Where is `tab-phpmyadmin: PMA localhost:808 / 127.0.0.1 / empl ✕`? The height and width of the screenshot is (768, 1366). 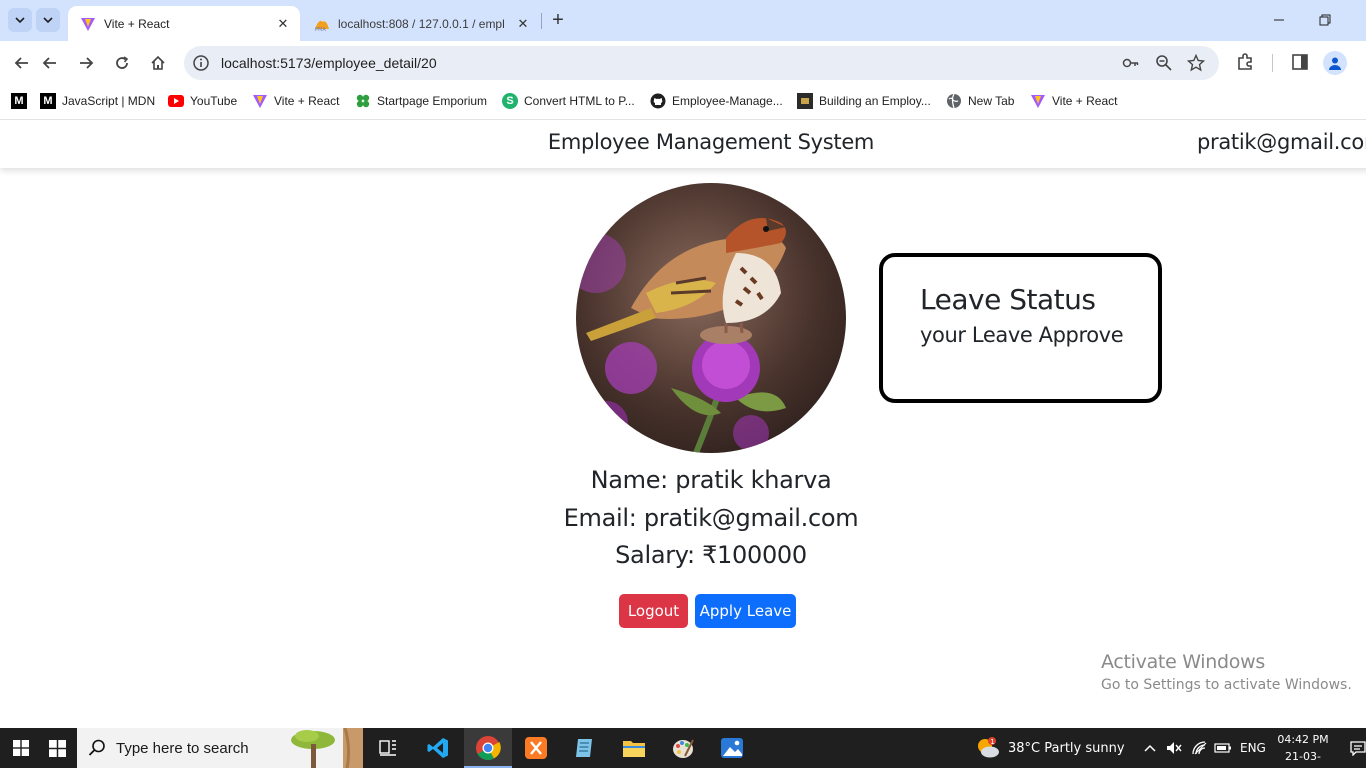
tab-phpmyadmin: PMA localhost:808 / 127.0.0.1 / empl ✕ is located at coordinates (422, 23).